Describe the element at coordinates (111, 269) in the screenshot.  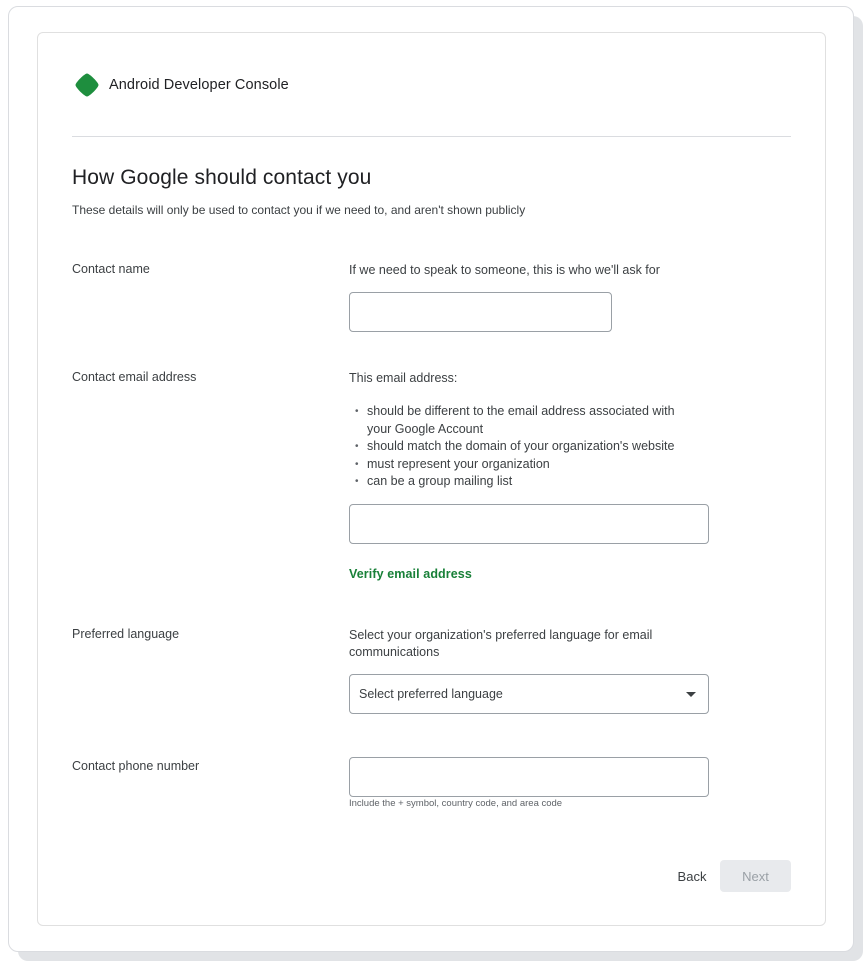
I see `contact-name-label: Contact name` at that location.